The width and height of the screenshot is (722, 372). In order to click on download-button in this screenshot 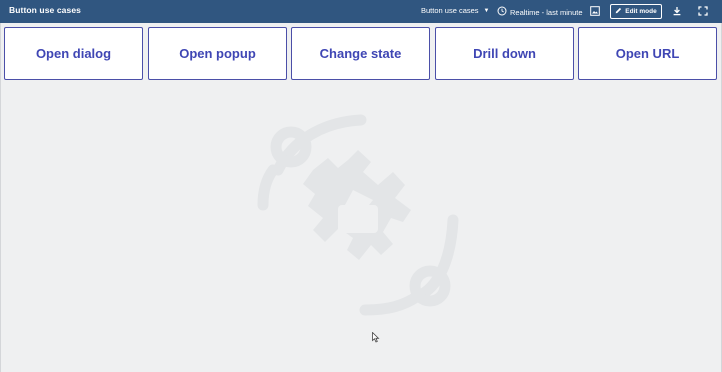, I will do `click(677, 11)`.